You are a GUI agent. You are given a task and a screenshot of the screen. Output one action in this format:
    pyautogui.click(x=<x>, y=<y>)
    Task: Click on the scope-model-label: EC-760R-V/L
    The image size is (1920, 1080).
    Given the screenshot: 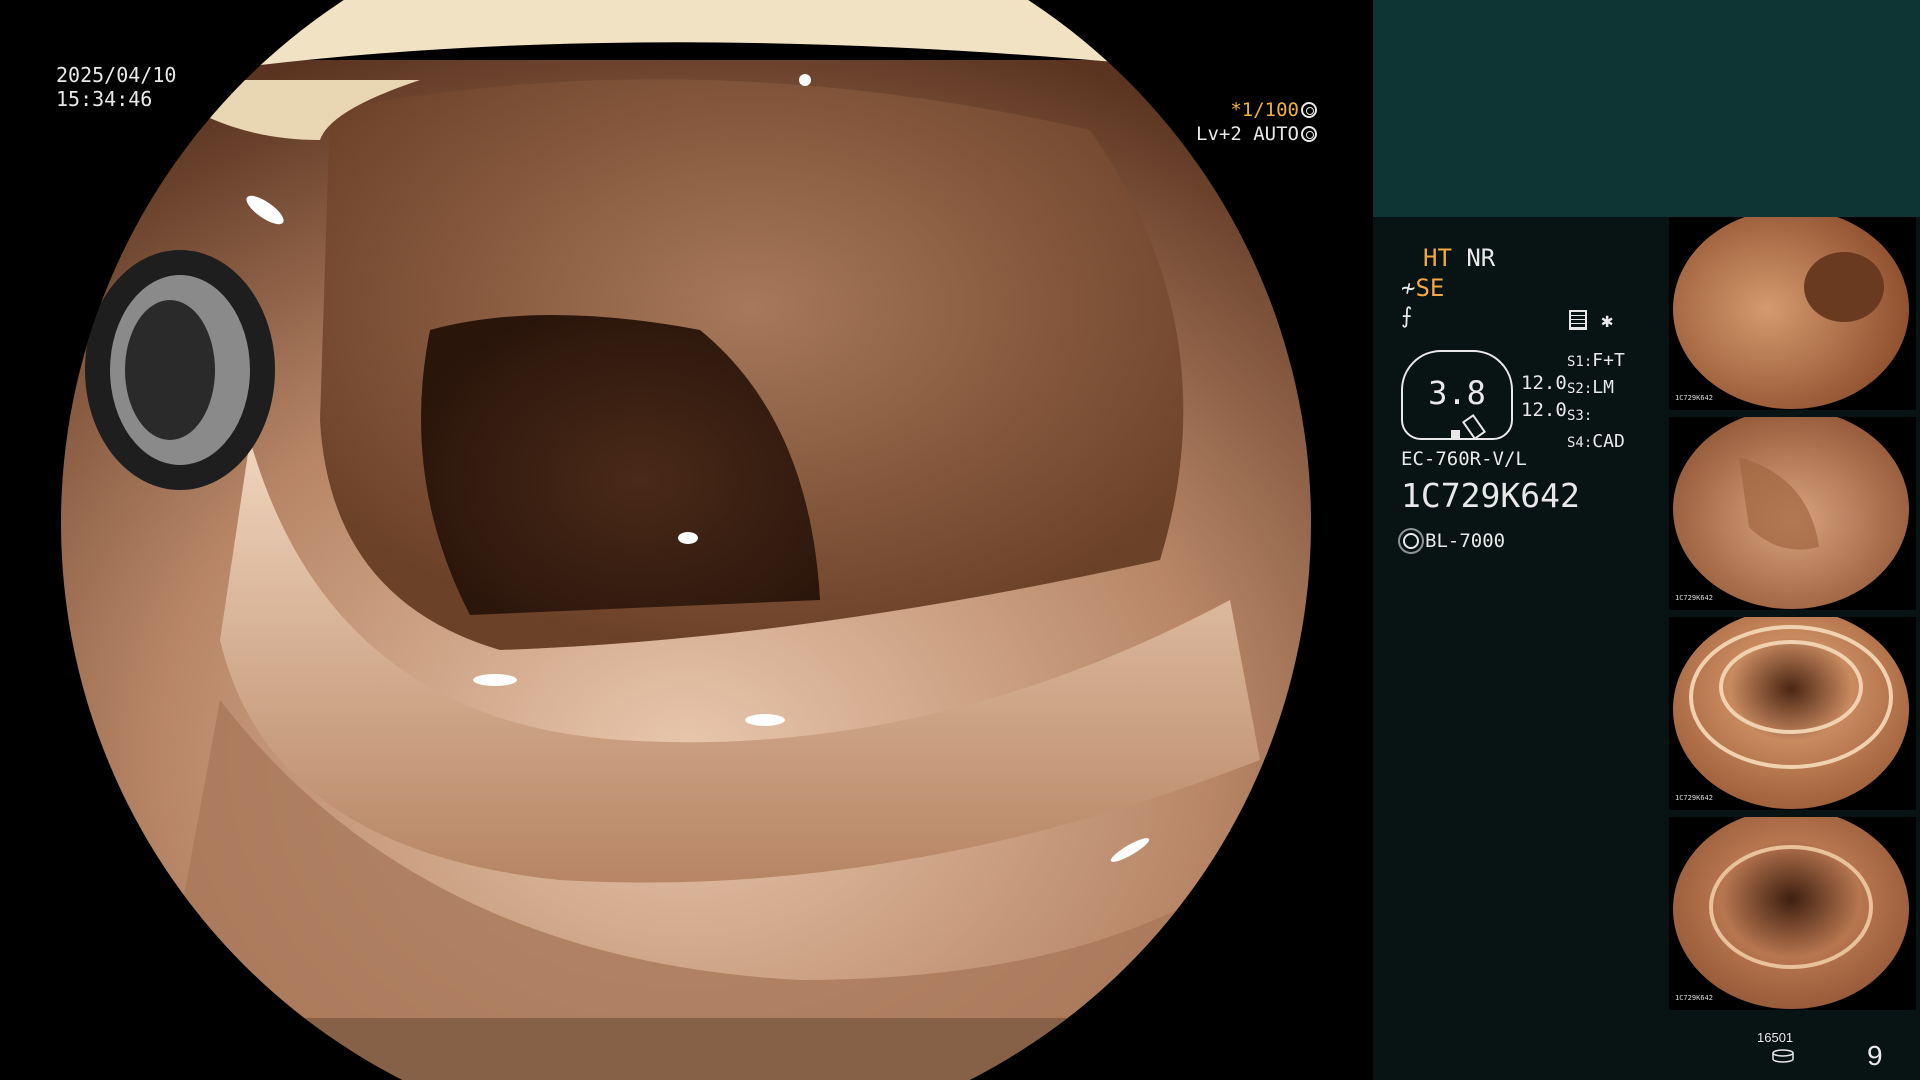 What is the action you would take?
    pyautogui.click(x=1464, y=459)
    